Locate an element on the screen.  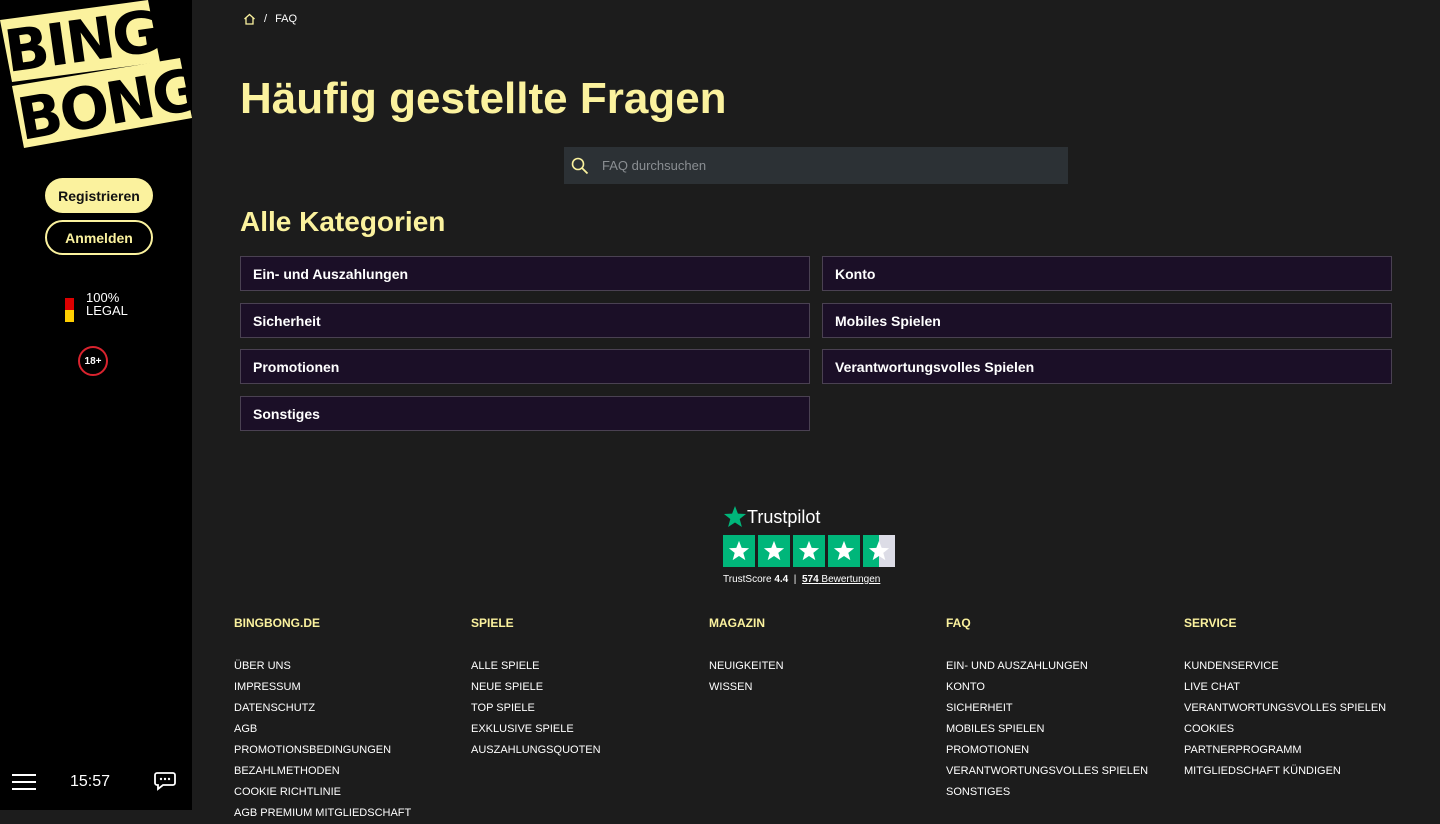
footer-link-mitgliedschaft-kuendigen: MITGLIEDSCHAFT KÜNDIGEN is located at coordinates (1299, 771).